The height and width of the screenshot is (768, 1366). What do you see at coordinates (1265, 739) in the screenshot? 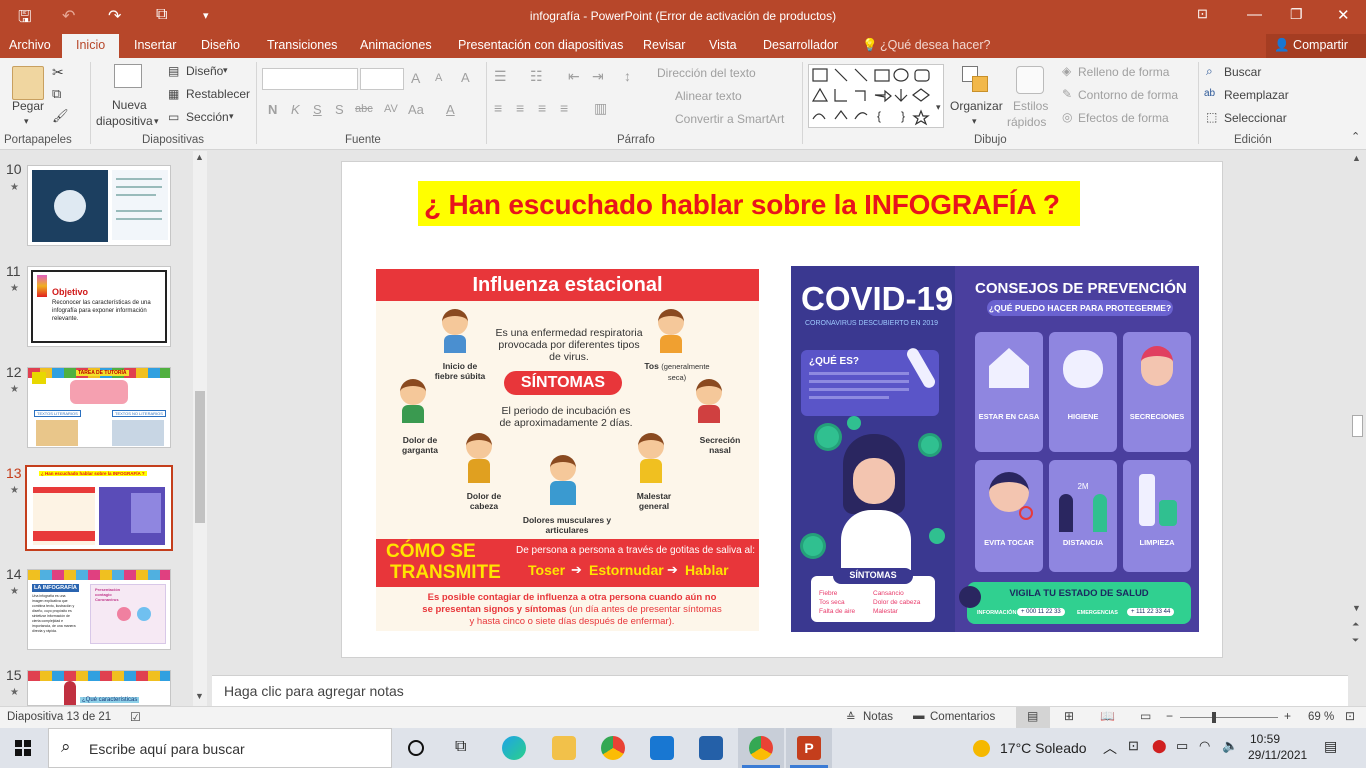
I see `clock-time: 10:59` at bounding box center [1265, 739].